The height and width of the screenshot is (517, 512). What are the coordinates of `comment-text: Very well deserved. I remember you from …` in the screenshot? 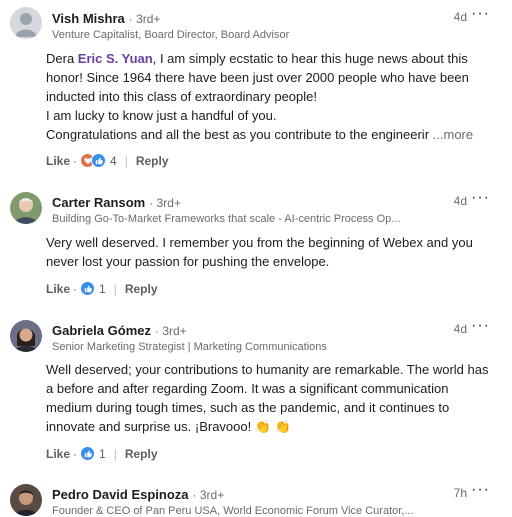 It's located at (259, 252).